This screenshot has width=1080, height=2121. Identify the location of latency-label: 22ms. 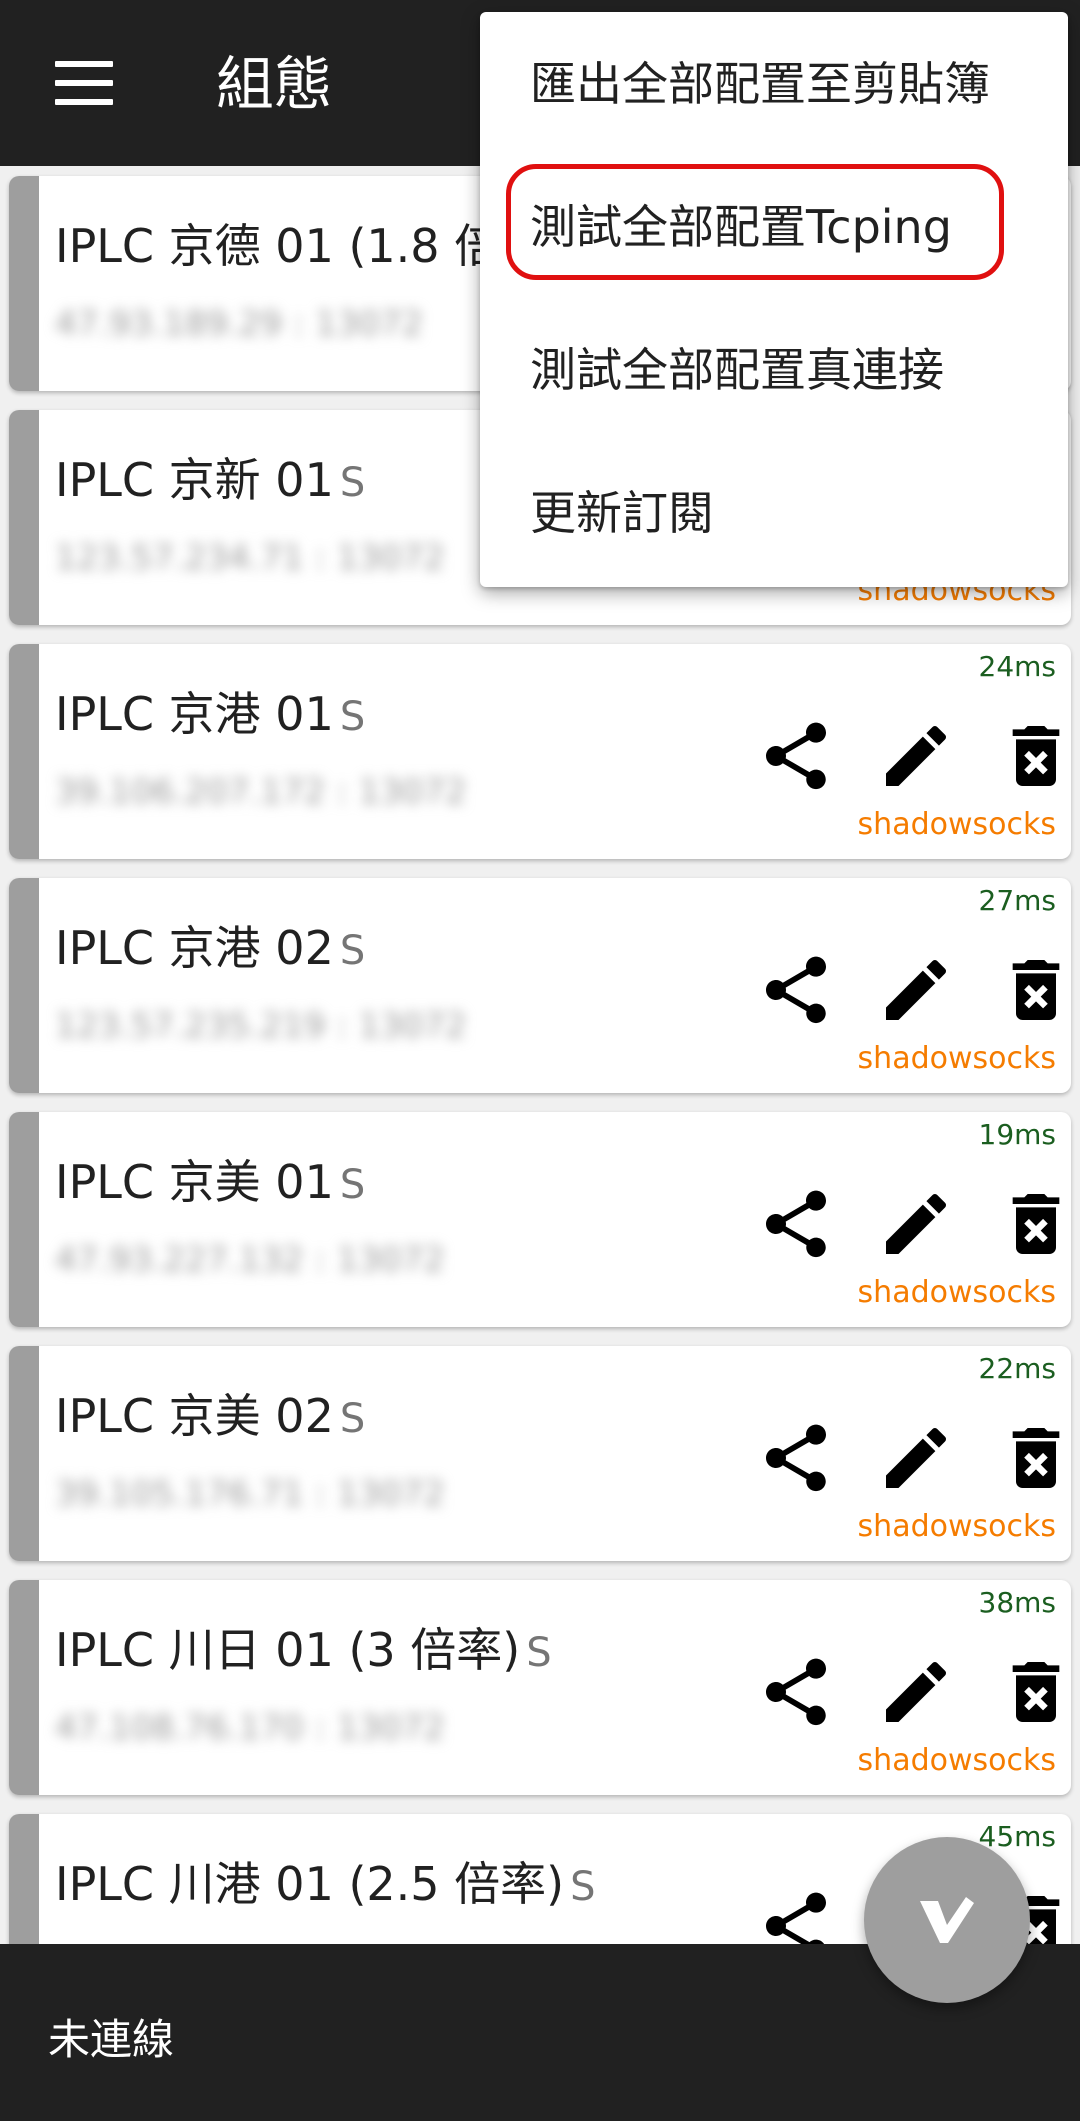
(1017, 1368).